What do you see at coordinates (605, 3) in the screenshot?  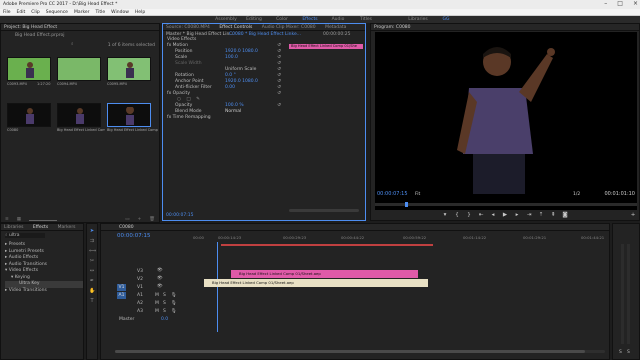 I see `minimize-icon: –` at bounding box center [605, 3].